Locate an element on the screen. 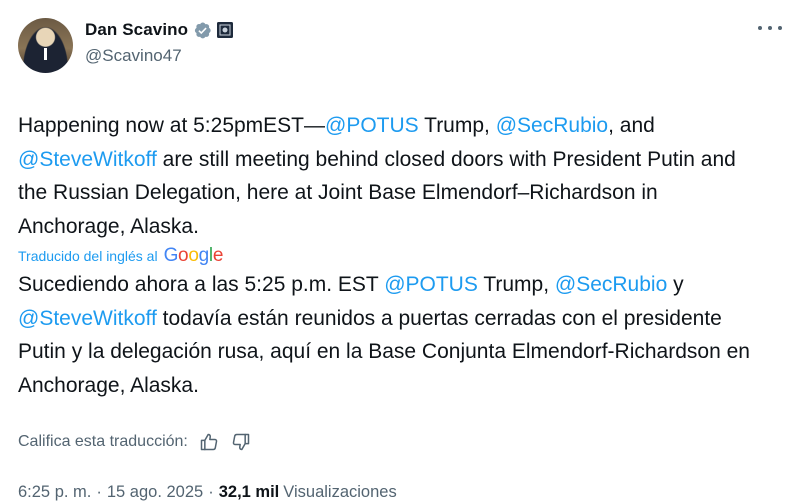 The image size is (800, 501). name-row: Dan Scavino is located at coordinates (159, 30).